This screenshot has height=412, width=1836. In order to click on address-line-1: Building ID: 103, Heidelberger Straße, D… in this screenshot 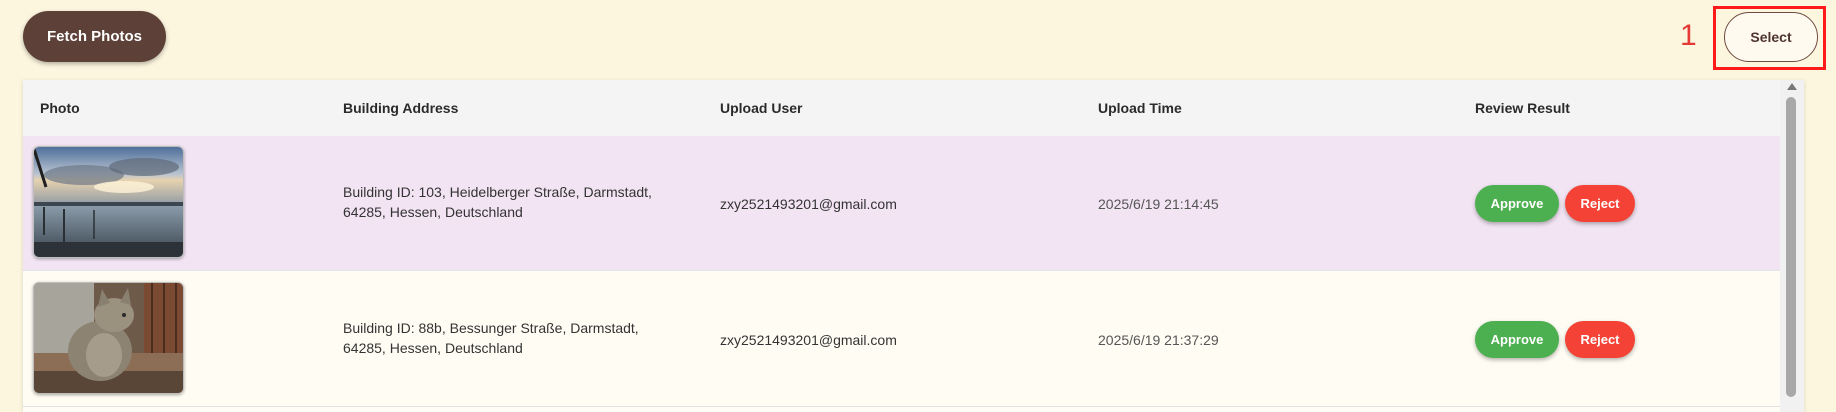, I will do `click(497, 192)`.